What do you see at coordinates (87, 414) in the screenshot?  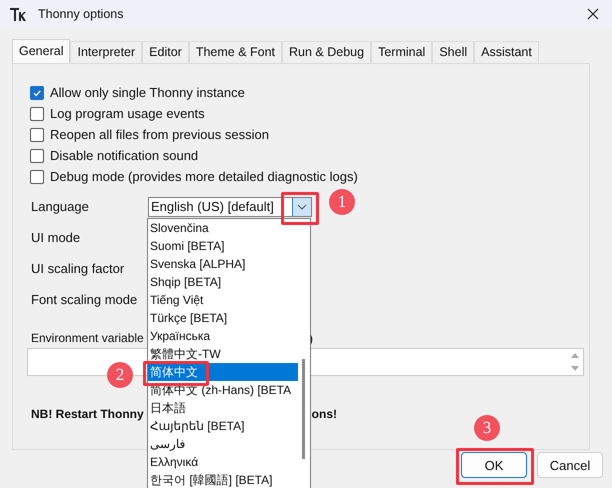 I see `notice-text: NB! Restart Thonny` at bounding box center [87, 414].